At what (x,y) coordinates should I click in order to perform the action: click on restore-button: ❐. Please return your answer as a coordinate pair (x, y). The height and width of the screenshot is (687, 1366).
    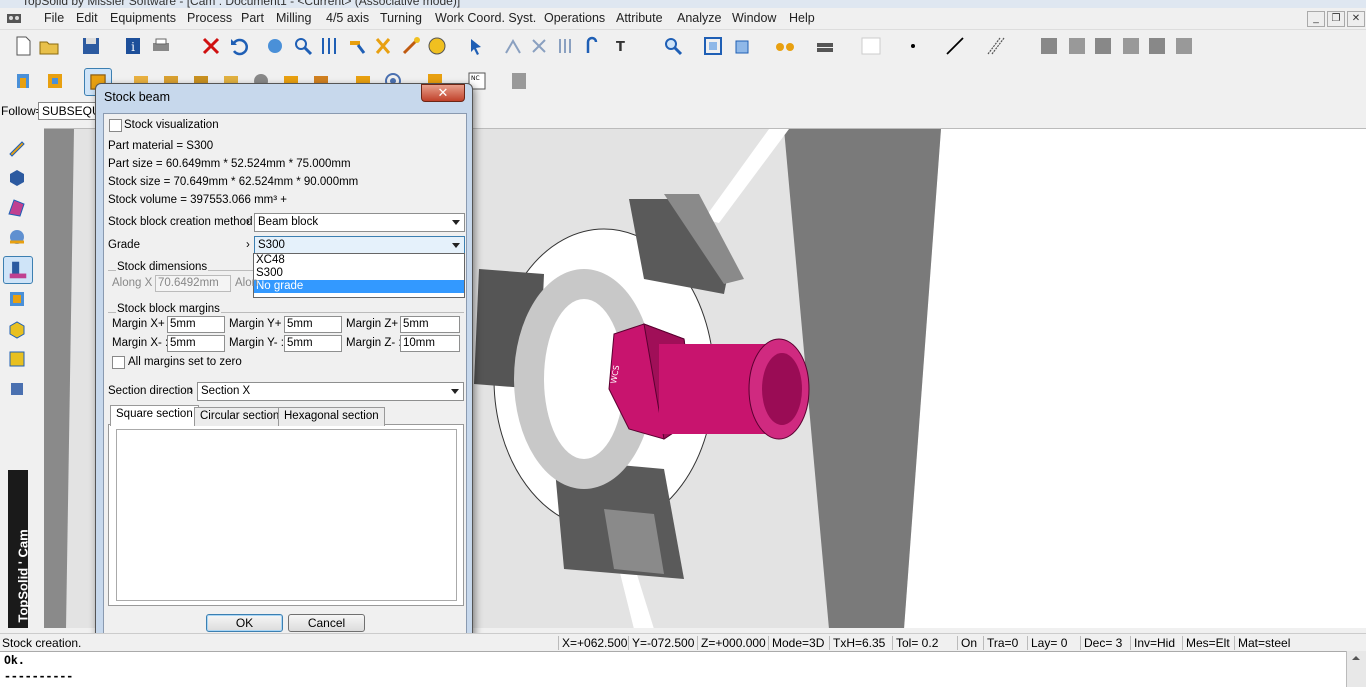
    Looking at the image, I should click on (1336, 19).